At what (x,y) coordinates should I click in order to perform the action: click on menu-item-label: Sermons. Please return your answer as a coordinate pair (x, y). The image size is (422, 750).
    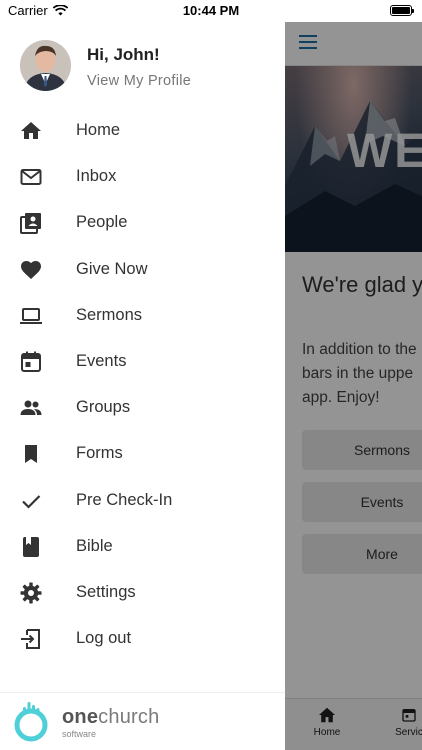
    Looking at the image, I should click on (109, 314).